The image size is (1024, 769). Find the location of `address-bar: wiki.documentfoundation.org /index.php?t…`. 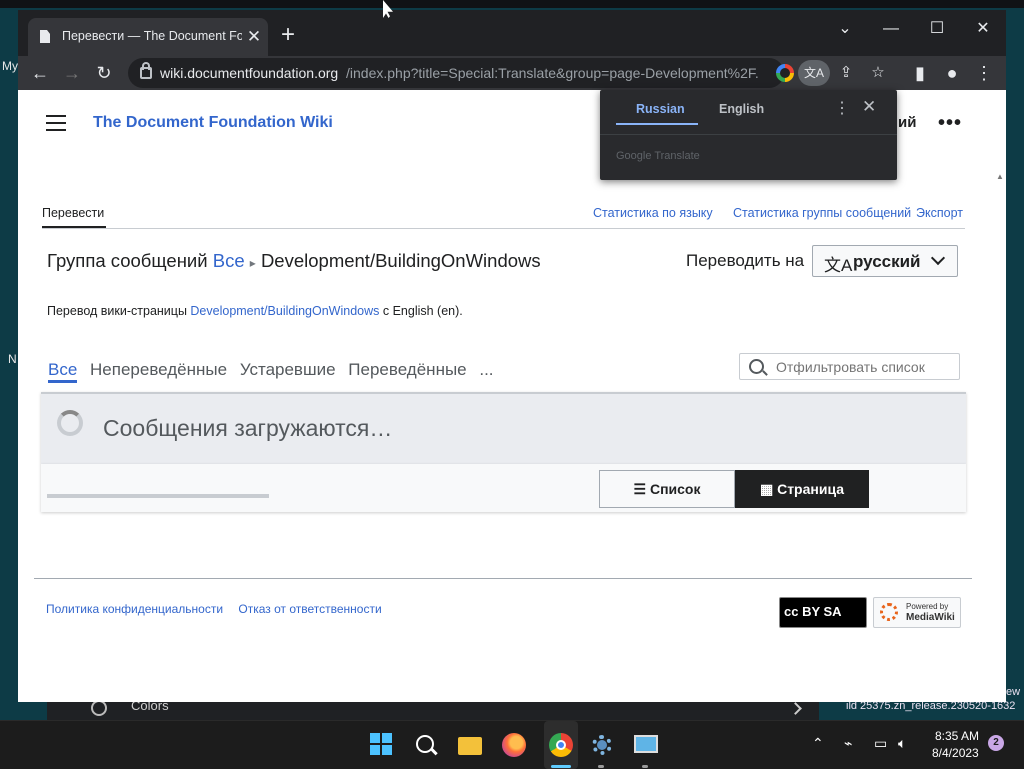

address-bar: wiki.documentfoundation.org /index.php?t… is located at coordinates (506, 73).